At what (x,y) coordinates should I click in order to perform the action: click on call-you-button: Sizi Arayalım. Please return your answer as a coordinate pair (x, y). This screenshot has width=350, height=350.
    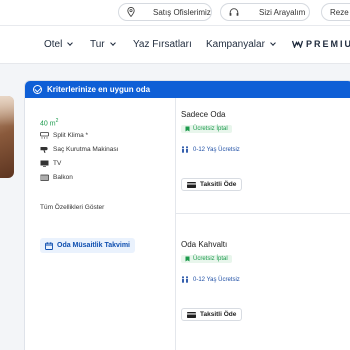
    Looking at the image, I should click on (265, 12).